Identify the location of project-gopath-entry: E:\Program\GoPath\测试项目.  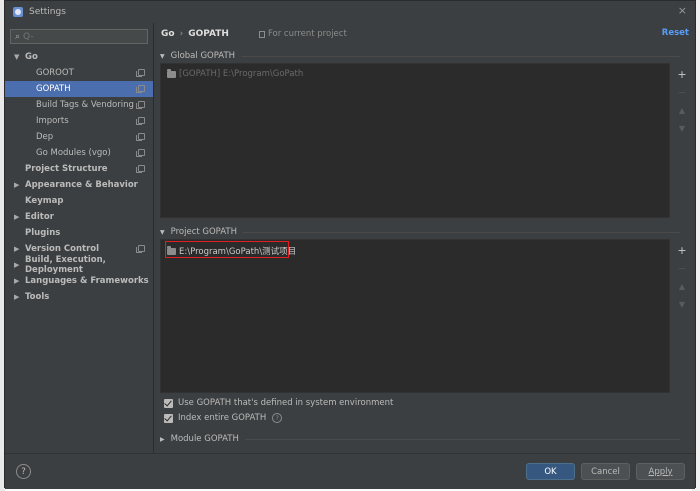
(231, 251).